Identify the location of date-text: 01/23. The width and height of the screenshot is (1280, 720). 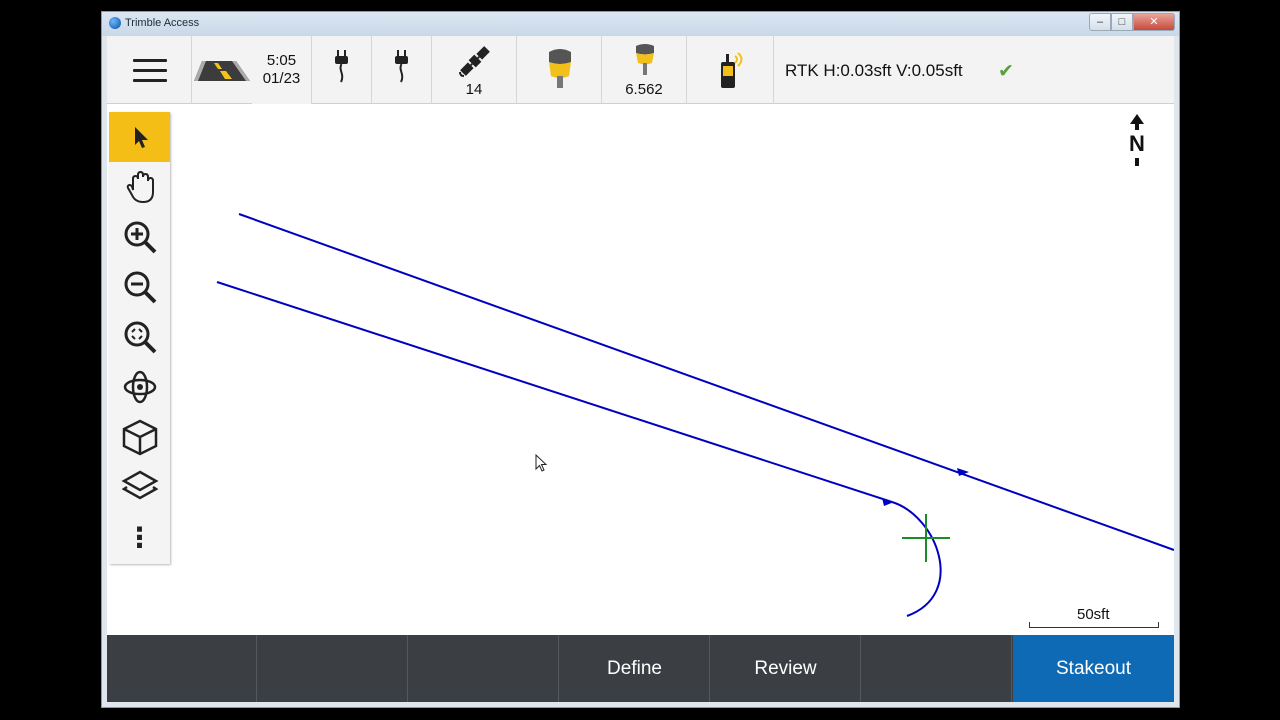
(281, 78).